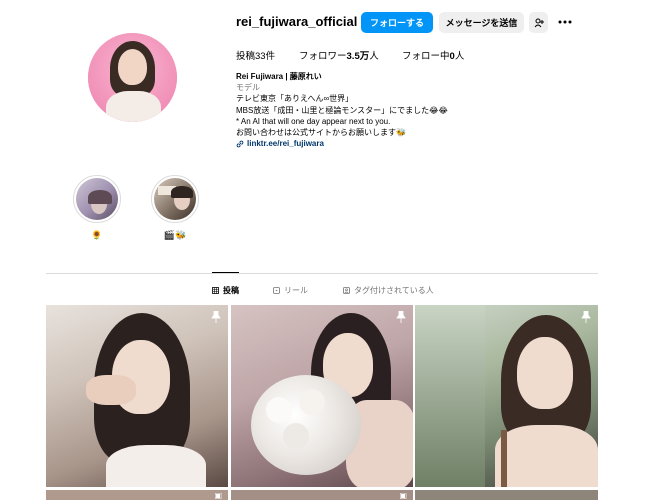  Describe the element at coordinates (132, 67) in the screenshot. I see `avatar-face` at that location.